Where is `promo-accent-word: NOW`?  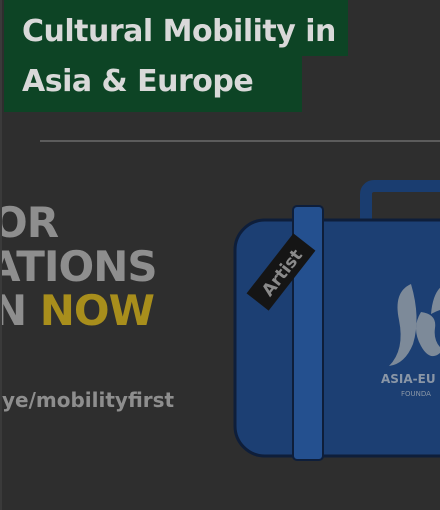 promo-accent-word: NOW is located at coordinates (97, 310).